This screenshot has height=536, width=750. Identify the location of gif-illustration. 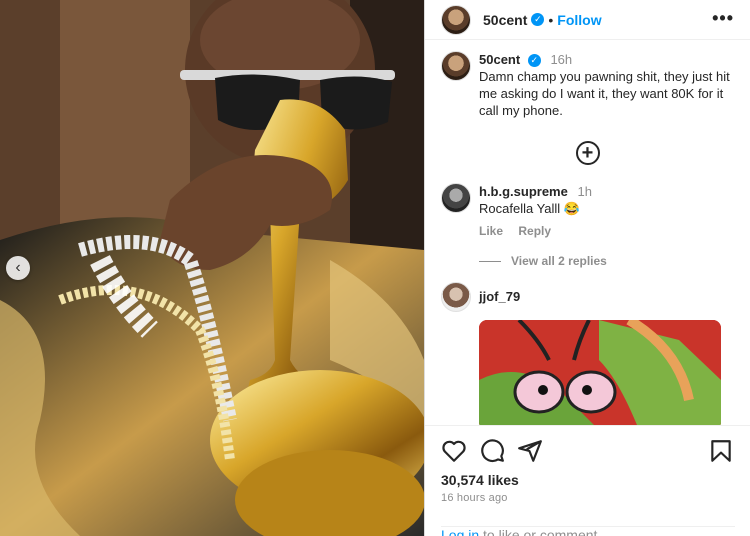
(600, 372).